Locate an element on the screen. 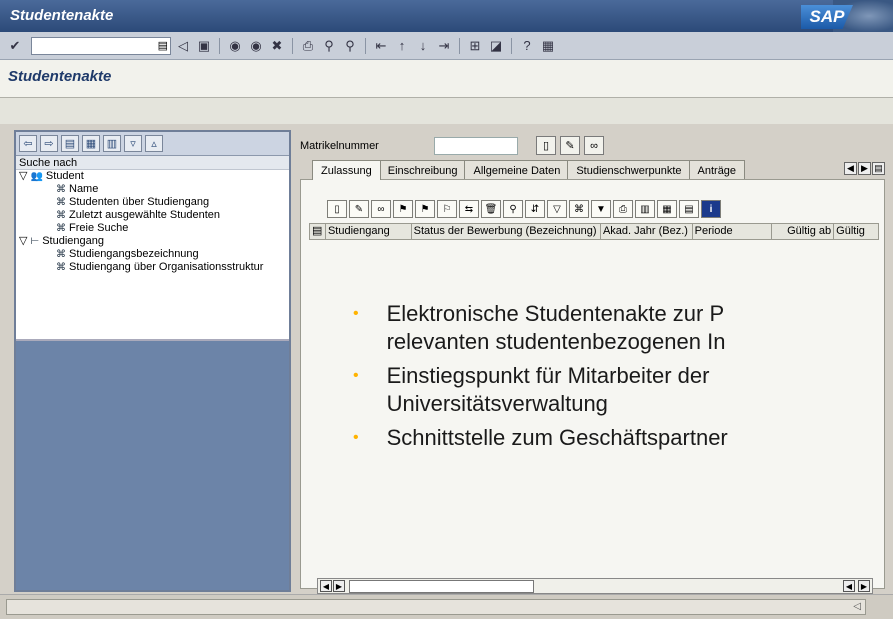 Image resolution: width=893 pixels, height=619 pixels. command-field: ▤ is located at coordinates (101, 45).